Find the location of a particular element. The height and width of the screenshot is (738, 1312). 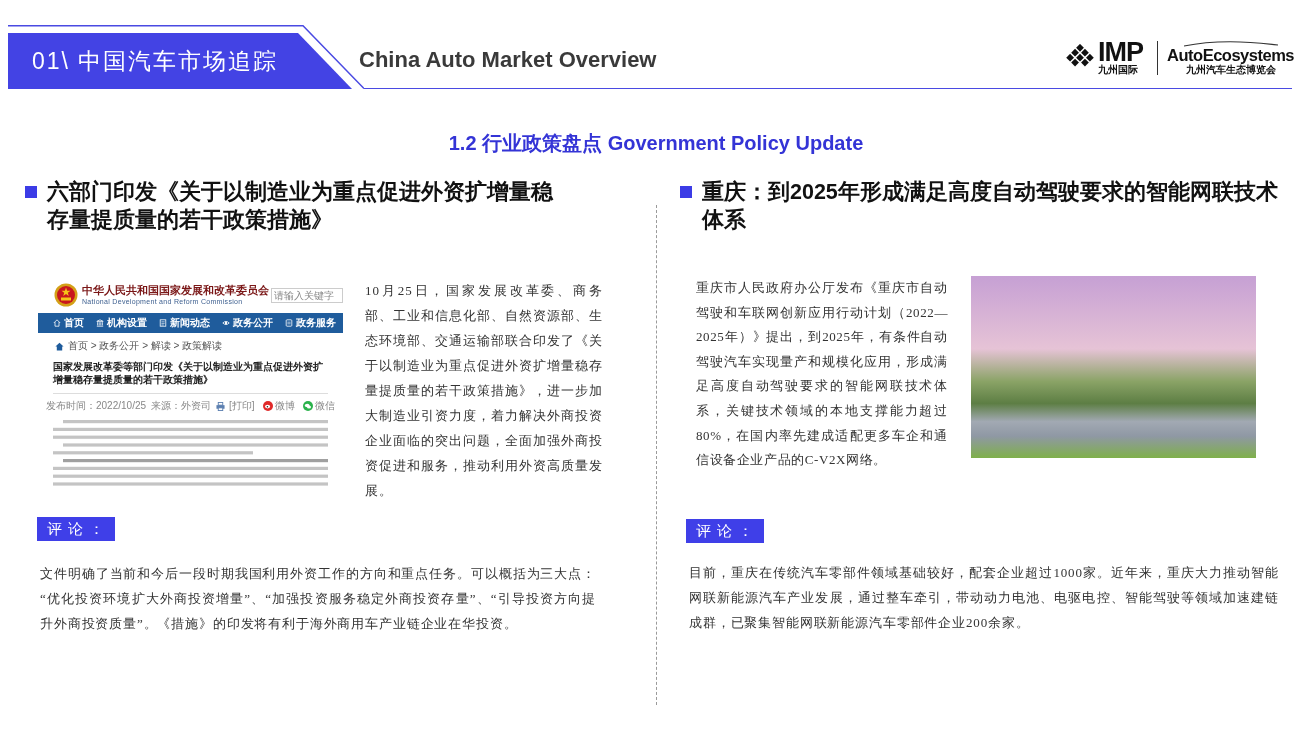

emblem-icon is located at coordinates (66, 295).